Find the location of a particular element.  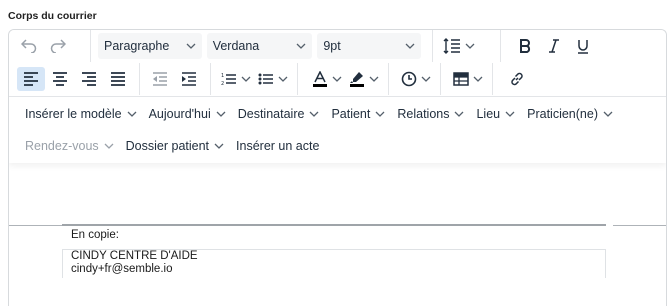

menu-label: Insérer le modèle is located at coordinates (73, 113).